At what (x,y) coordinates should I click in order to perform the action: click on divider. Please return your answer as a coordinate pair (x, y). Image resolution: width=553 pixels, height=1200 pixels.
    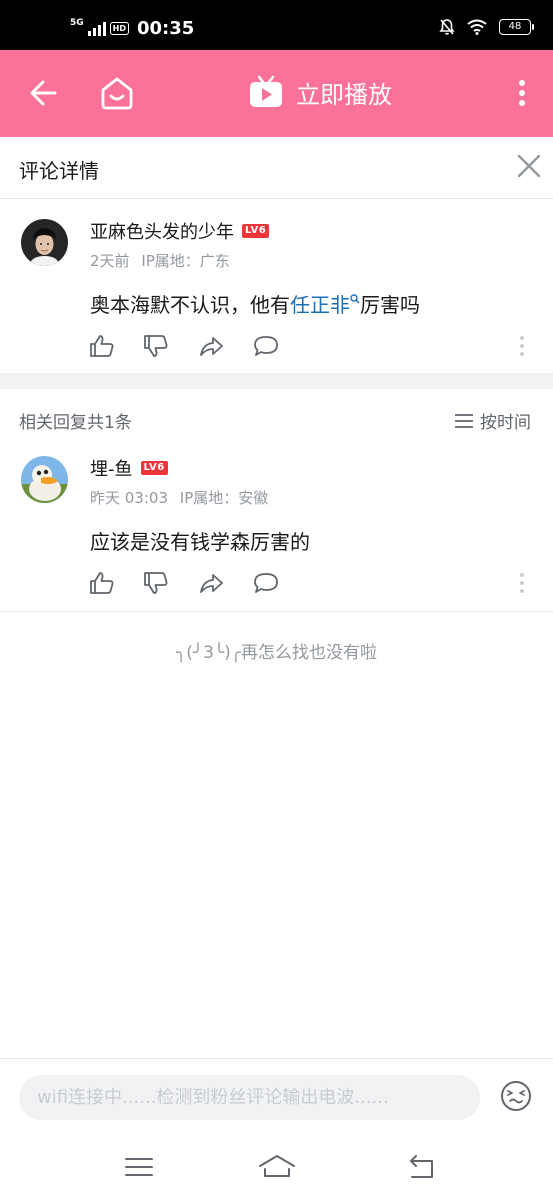
    Looking at the image, I should click on (276, 611).